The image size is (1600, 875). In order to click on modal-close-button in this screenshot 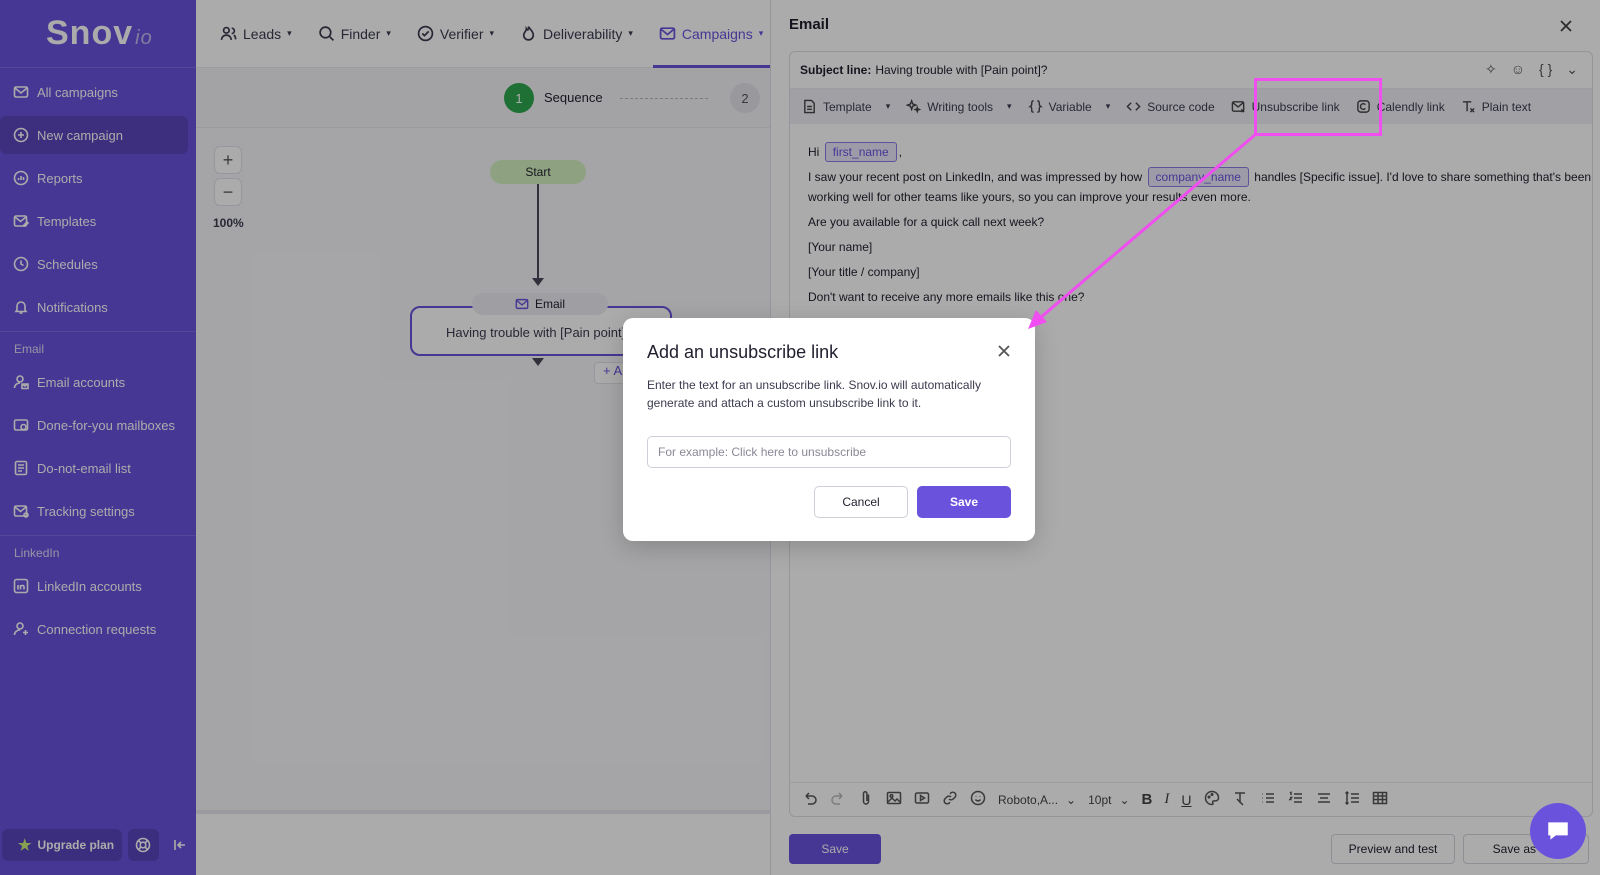, I will do `click(1004, 351)`.